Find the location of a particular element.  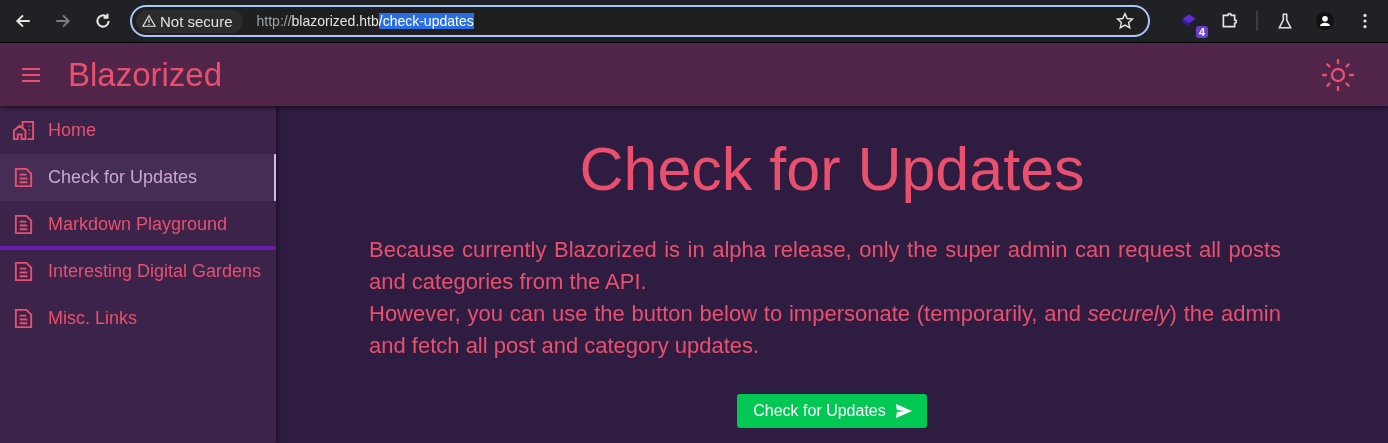

sidebar-item: Home is located at coordinates (138, 130).